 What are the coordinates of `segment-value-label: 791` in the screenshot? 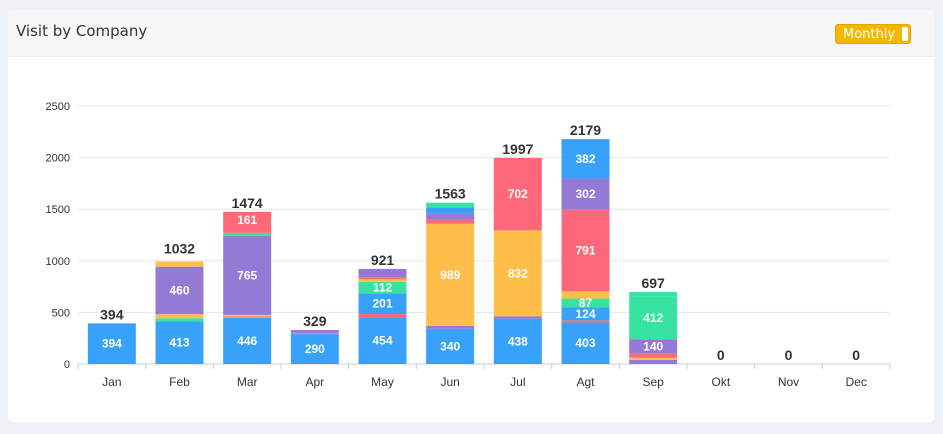 It's located at (585, 251).